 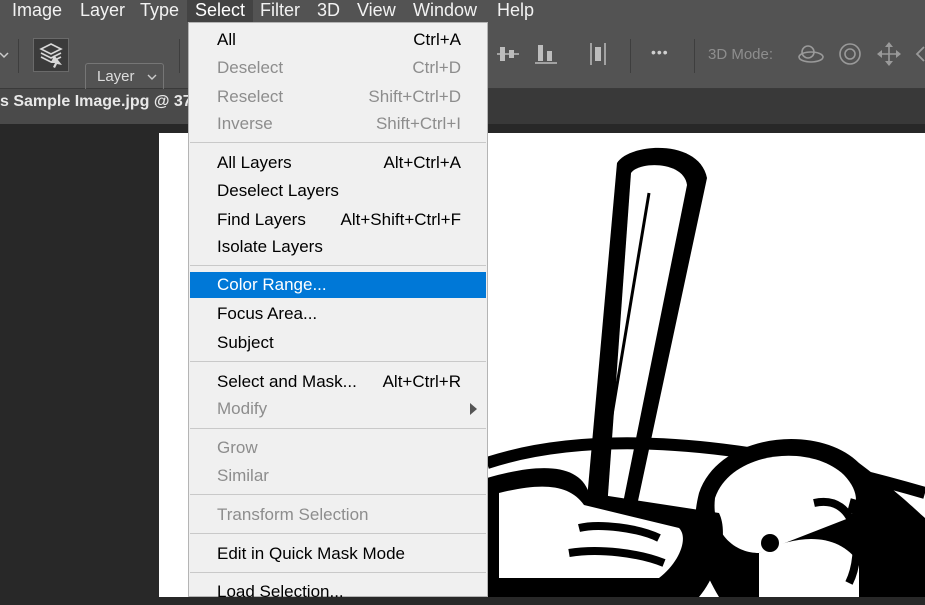 I want to click on menu-item-shortcut: Ctrl+A, so click(x=437, y=39).